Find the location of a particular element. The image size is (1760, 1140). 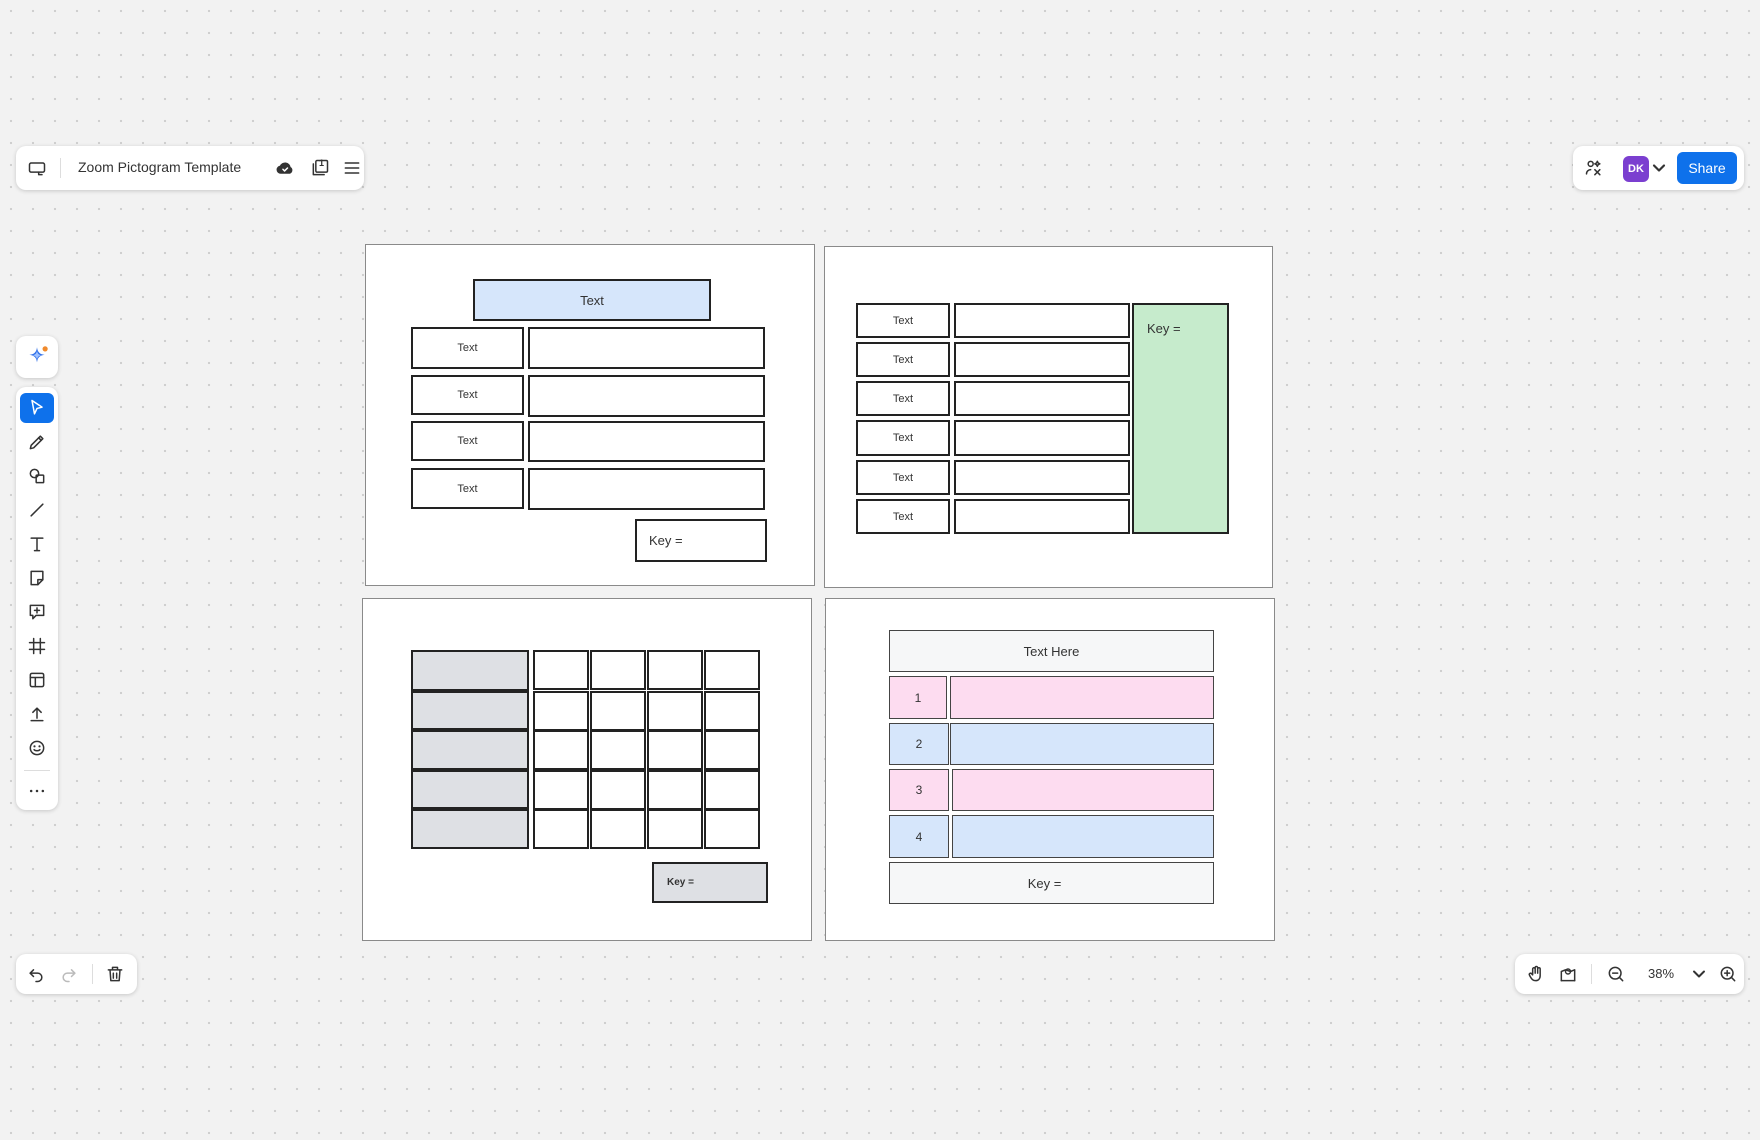

board-header: Zoom Pictogram Template 1 is located at coordinates (190, 168).